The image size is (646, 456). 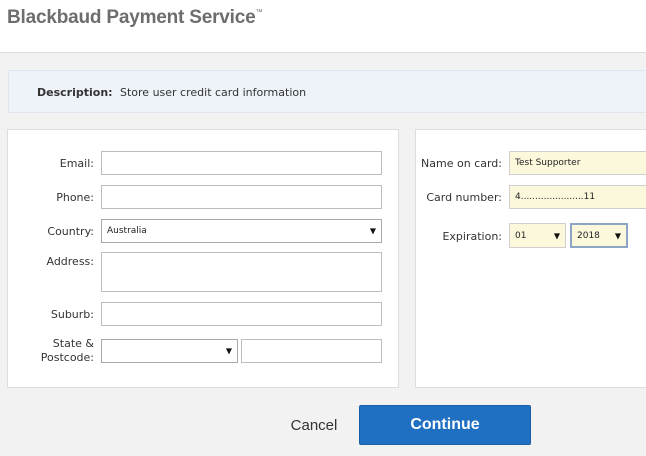 I want to click on state-postcode-label: State & Postcode:, so click(x=55, y=351).